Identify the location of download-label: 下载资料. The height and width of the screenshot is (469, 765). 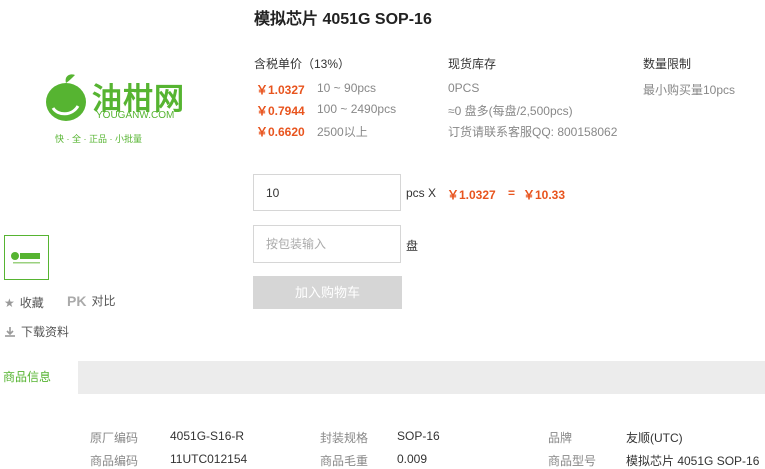
(45, 332).